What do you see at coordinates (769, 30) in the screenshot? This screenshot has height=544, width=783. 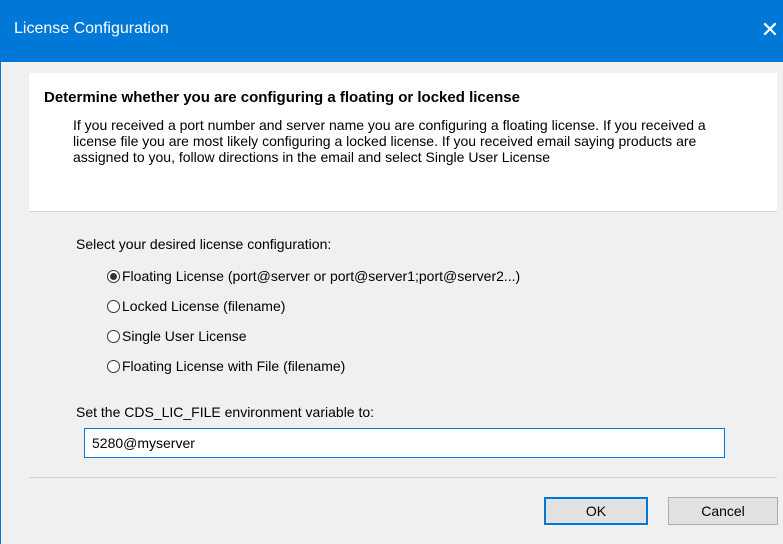 I see `close-icon: ✕` at bounding box center [769, 30].